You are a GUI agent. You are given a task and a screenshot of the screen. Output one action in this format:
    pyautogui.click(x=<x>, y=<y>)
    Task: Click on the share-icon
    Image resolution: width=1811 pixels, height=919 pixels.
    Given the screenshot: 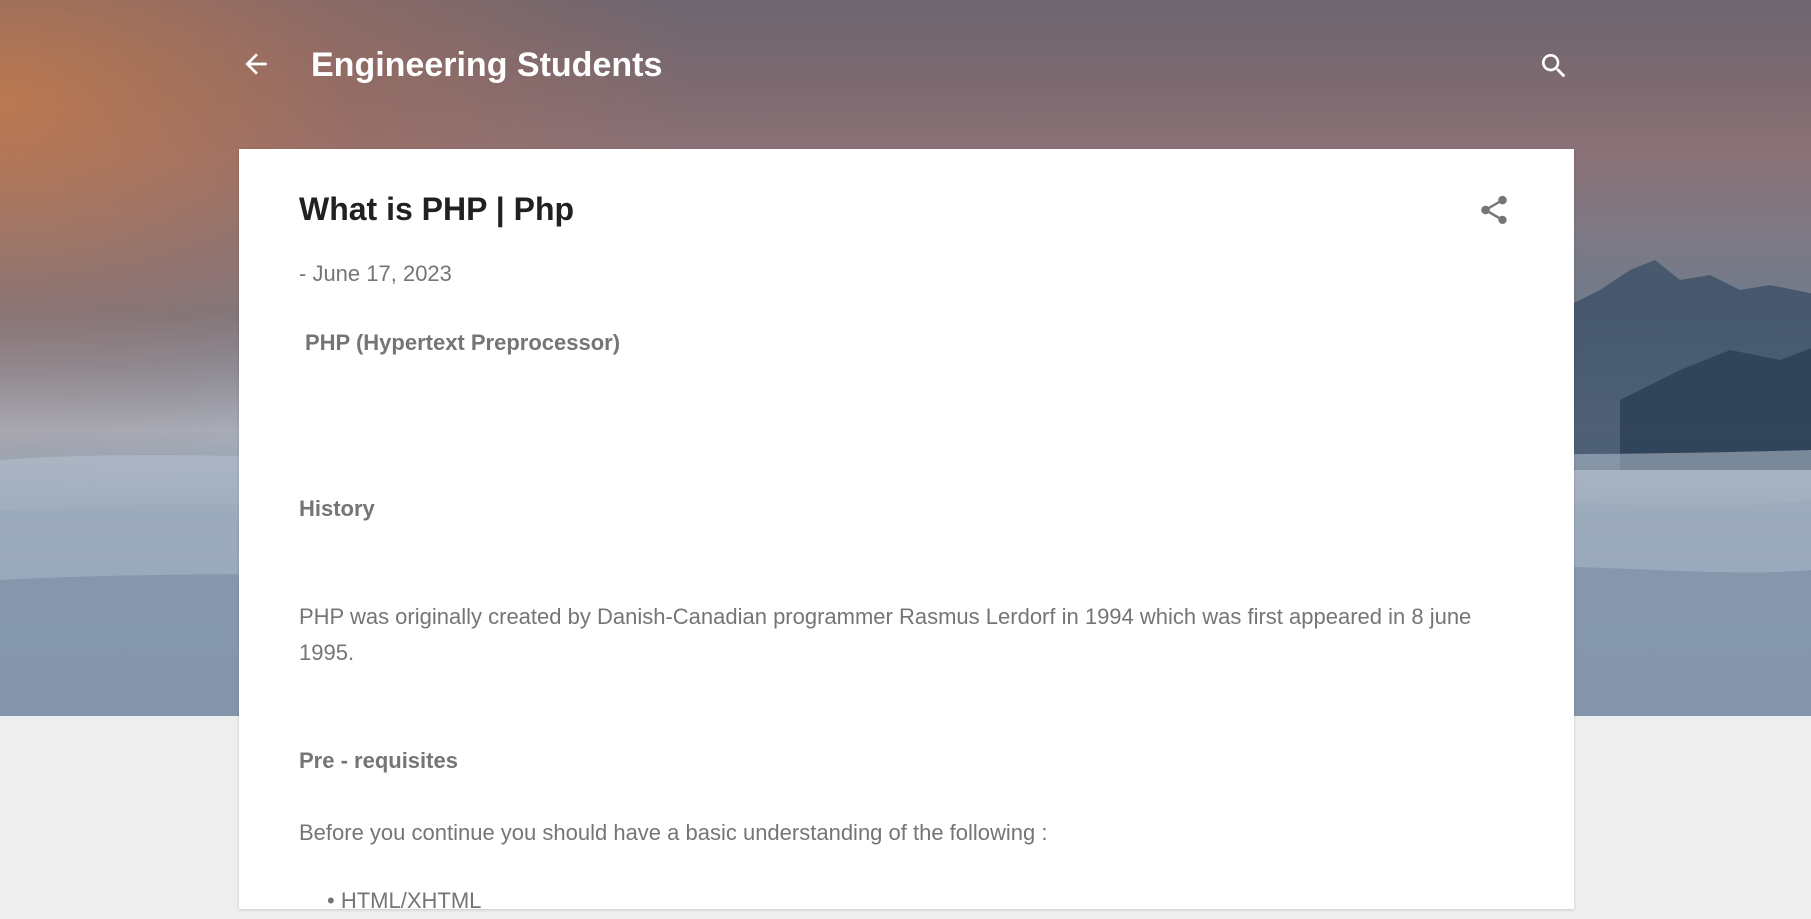 What is the action you would take?
    pyautogui.click(x=1494, y=210)
    